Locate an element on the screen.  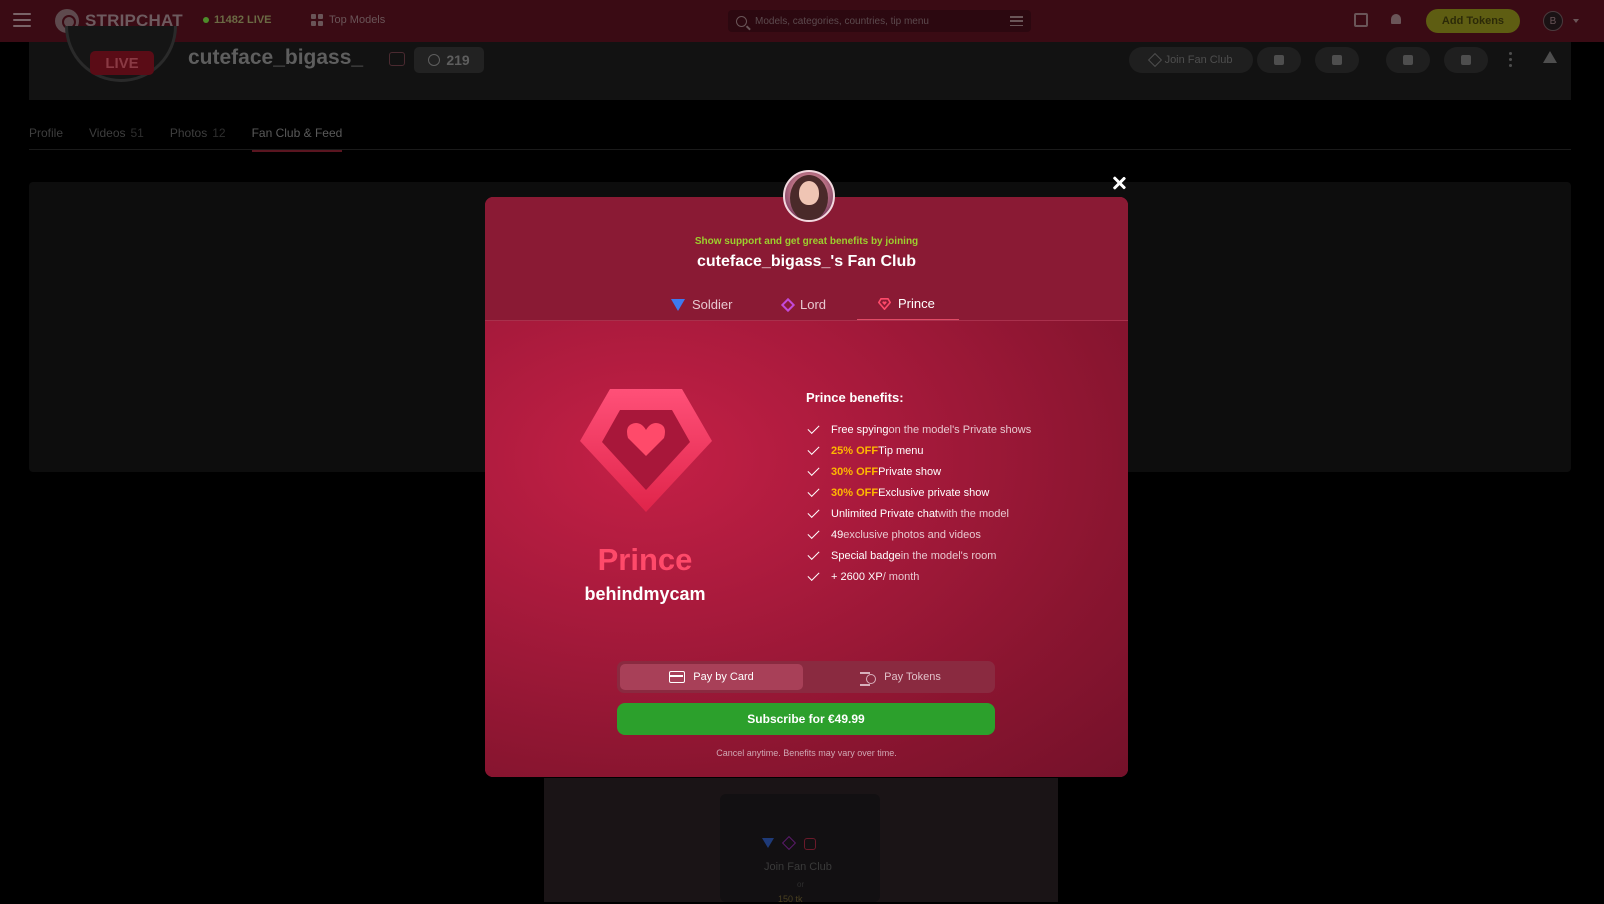
benefit-item: Free spying on the model's Private shows is located at coordinates (919, 429).